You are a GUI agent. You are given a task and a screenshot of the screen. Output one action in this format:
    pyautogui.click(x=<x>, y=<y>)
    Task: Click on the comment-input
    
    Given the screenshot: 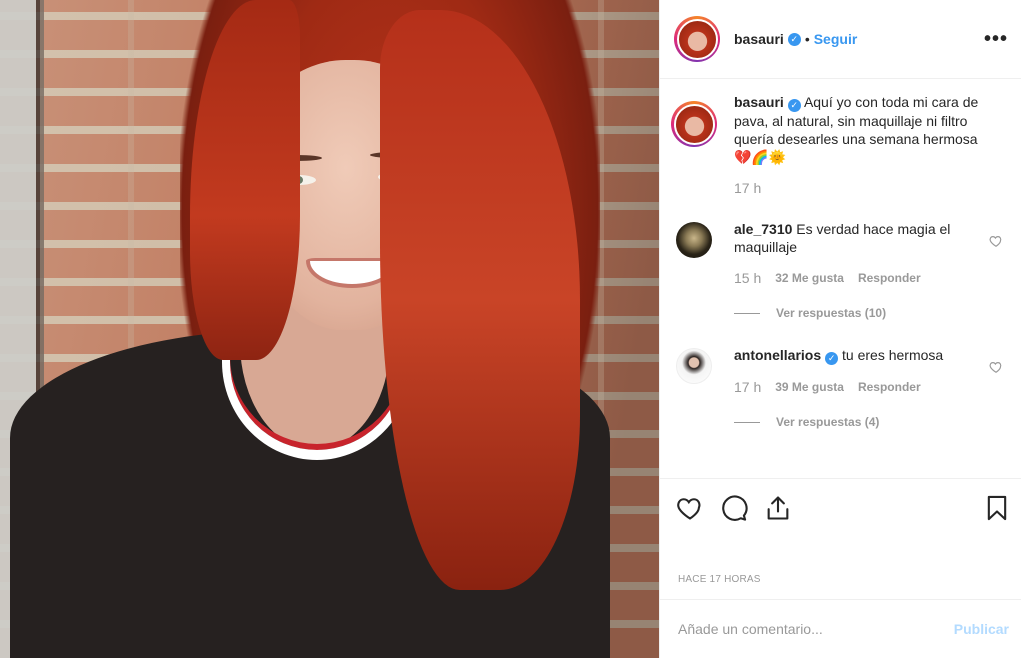 What is the action you would take?
    pyautogui.click(x=816, y=629)
    